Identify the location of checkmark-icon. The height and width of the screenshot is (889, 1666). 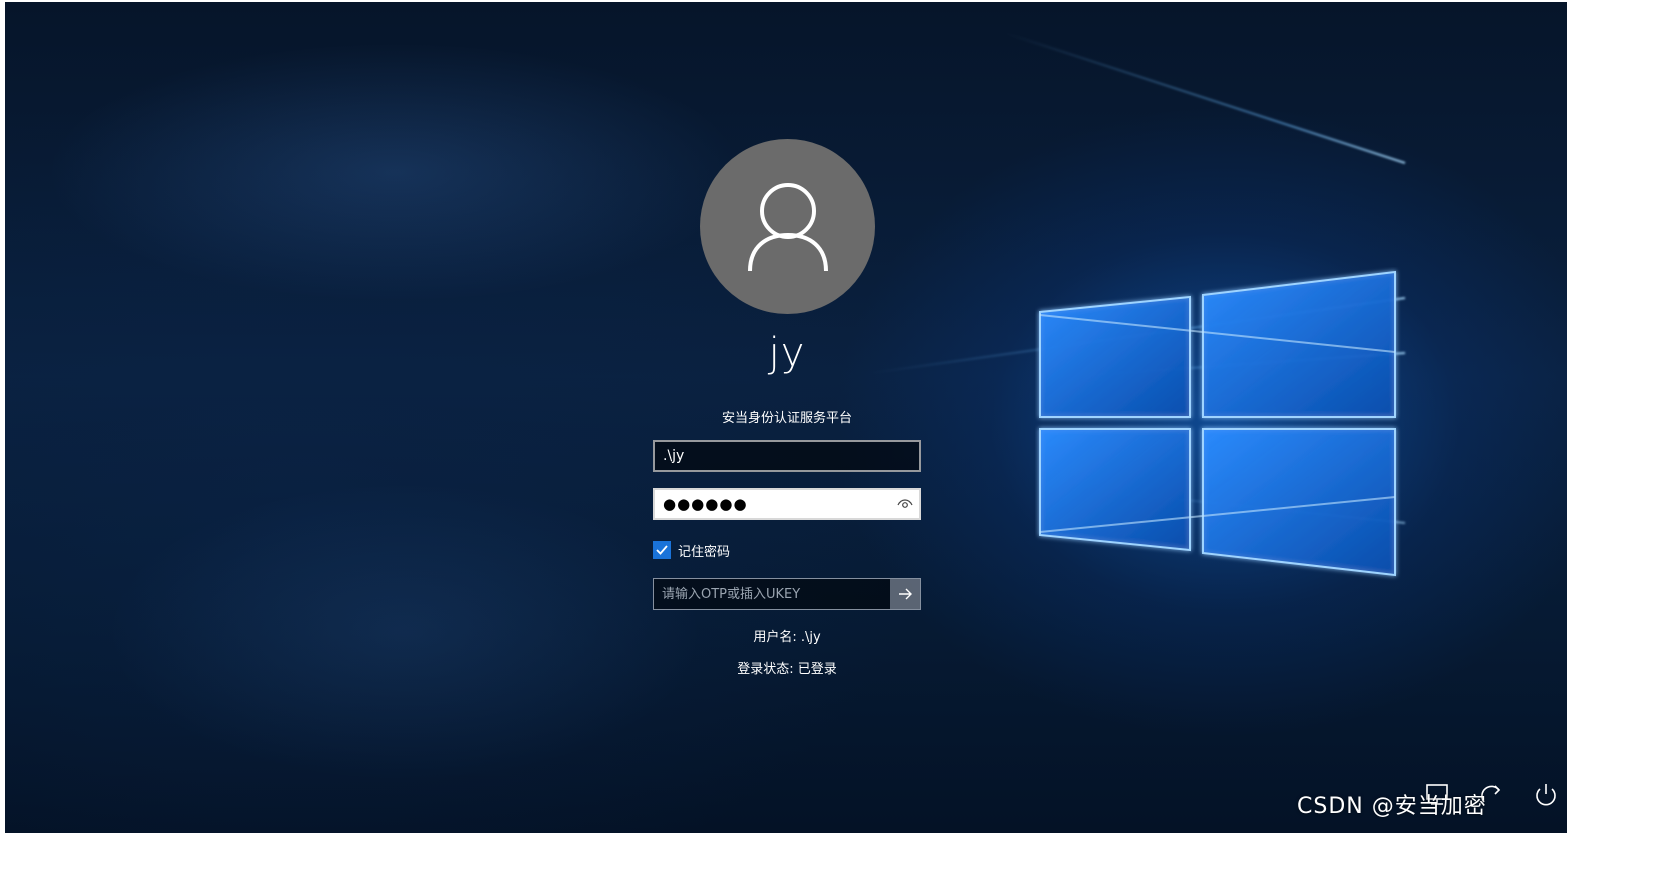
(662, 550).